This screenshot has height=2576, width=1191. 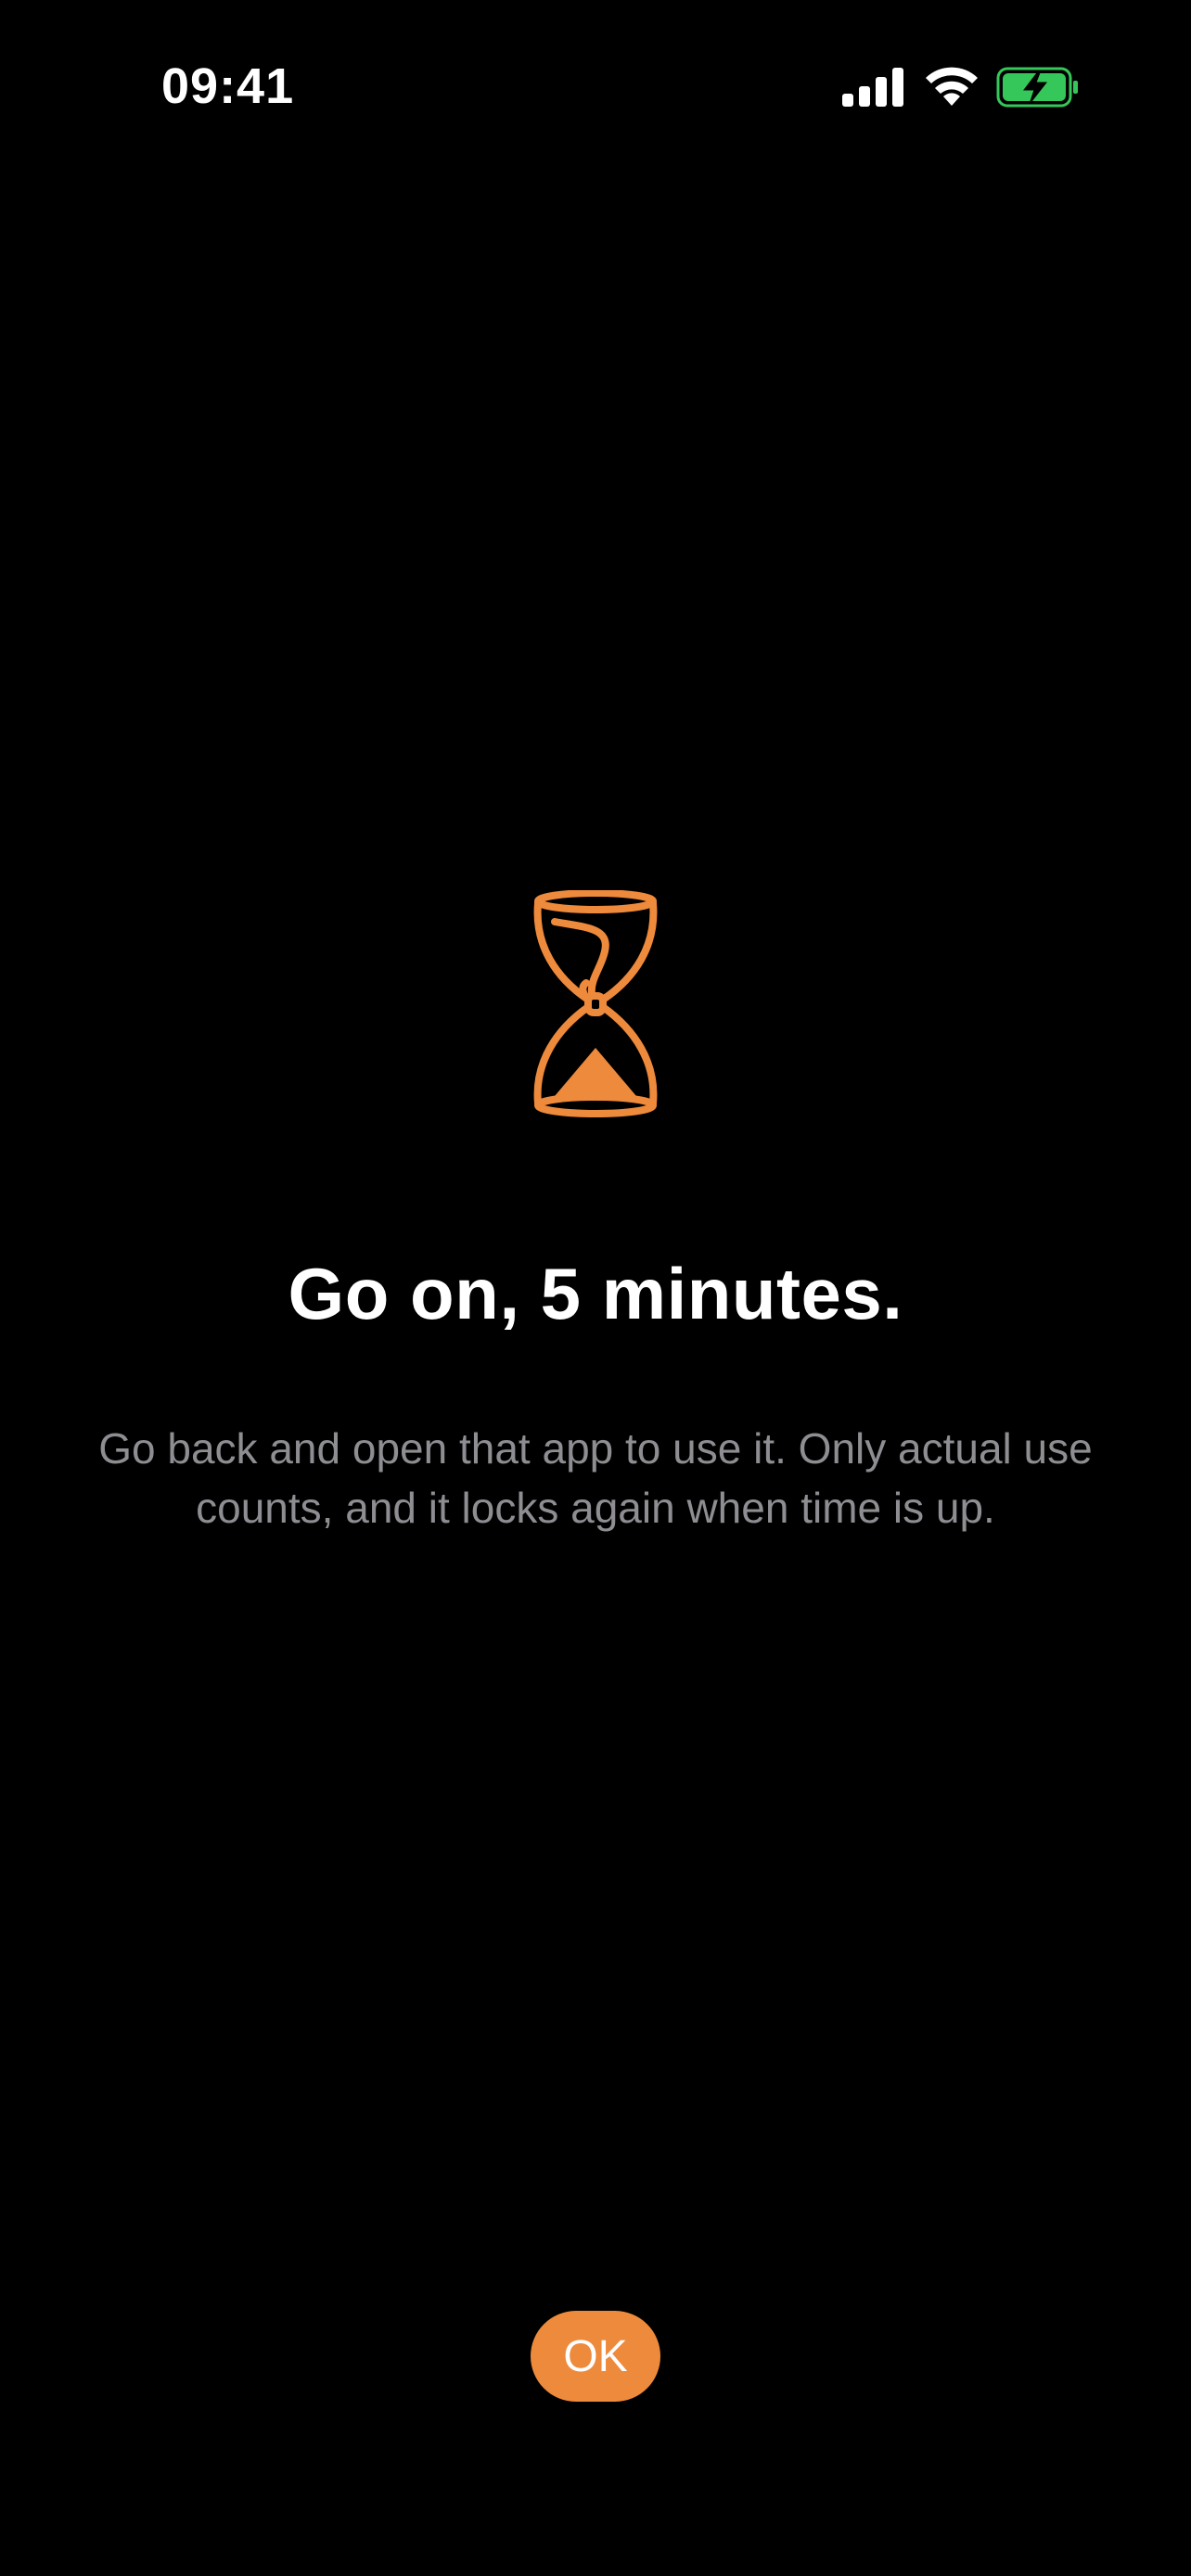 What do you see at coordinates (595, 1004) in the screenshot?
I see `hourglass-icon` at bounding box center [595, 1004].